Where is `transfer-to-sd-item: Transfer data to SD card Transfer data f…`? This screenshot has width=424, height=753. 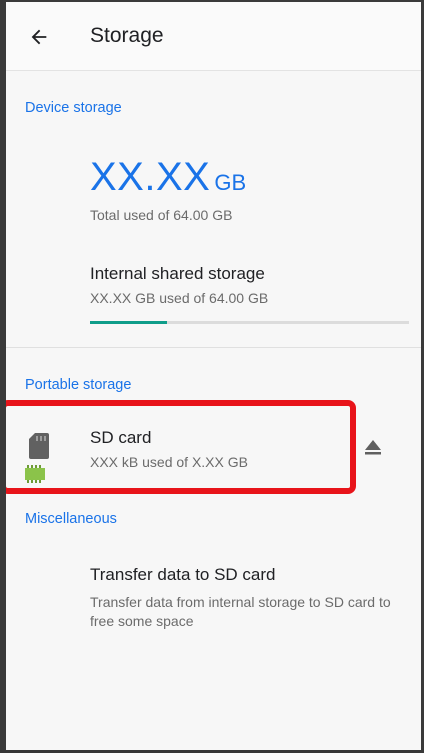
transfer-to-sd-item: Transfer data to SD card Transfer data f… is located at coordinates (213, 596).